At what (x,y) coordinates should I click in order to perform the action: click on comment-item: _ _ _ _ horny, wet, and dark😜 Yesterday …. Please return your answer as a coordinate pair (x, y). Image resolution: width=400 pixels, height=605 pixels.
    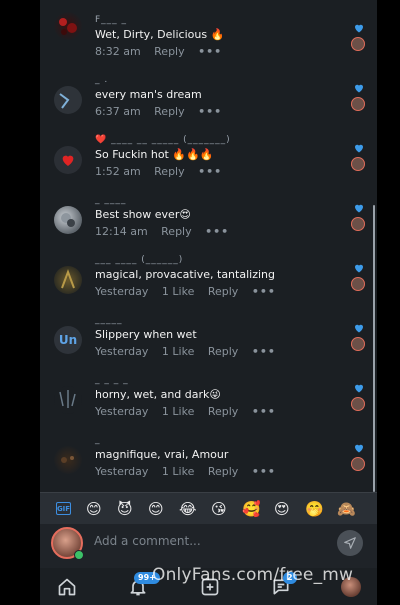
    Looking at the image, I should click on (208, 403).